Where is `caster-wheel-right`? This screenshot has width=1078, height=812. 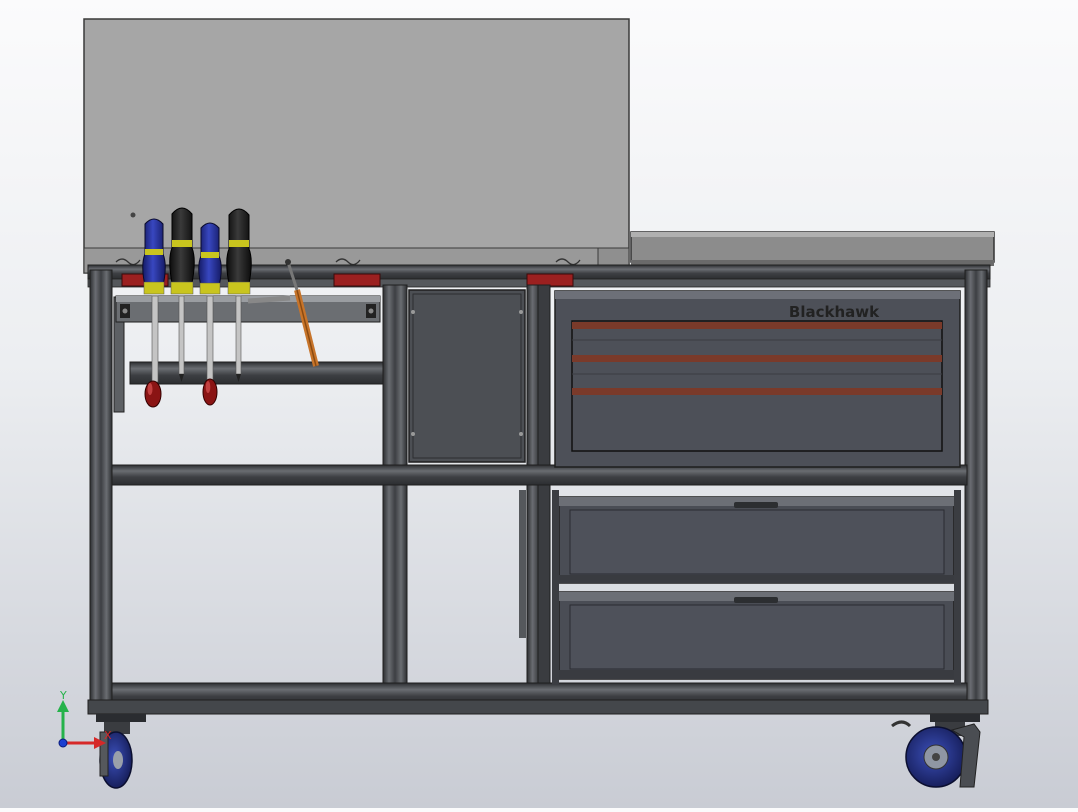 caster-wheel-right is located at coordinates (936, 751).